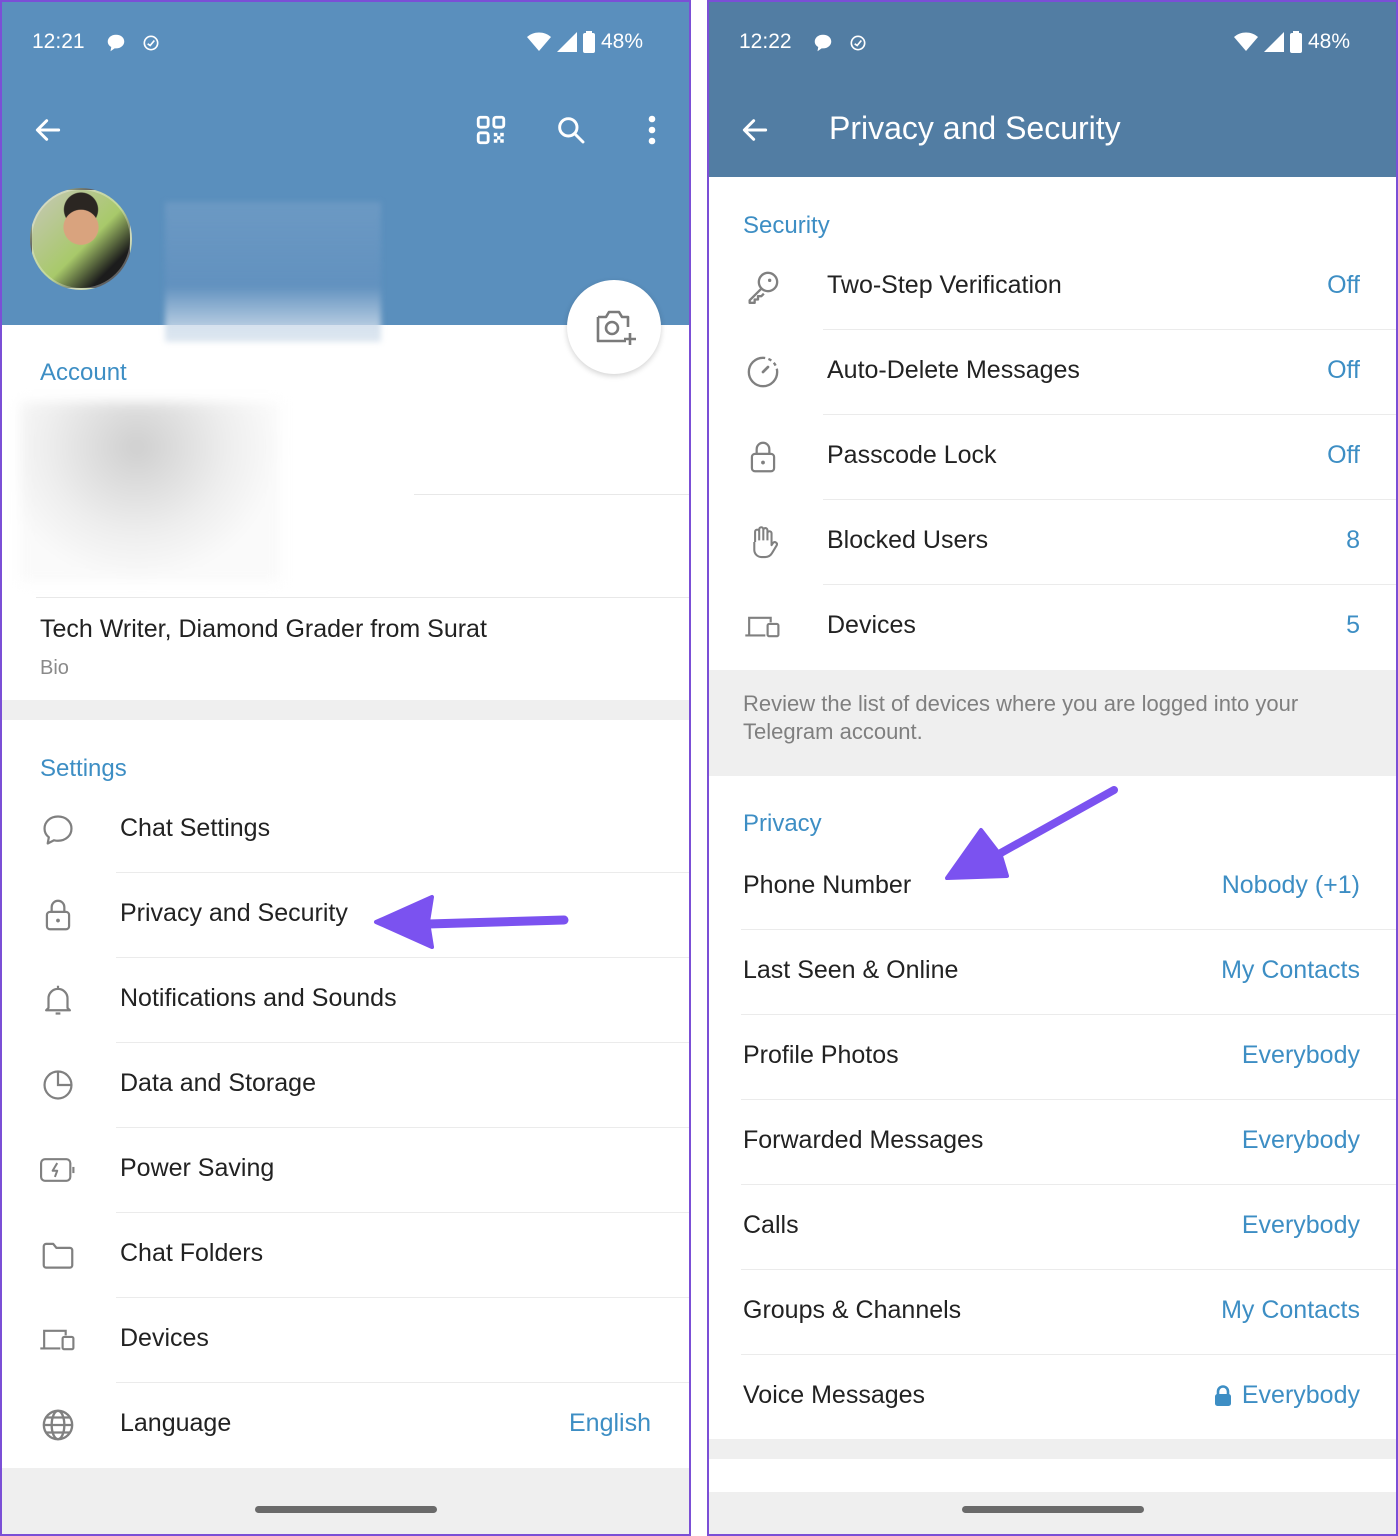 The width and height of the screenshot is (1398, 1536). I want to click on key-icon, so click(763, 287).